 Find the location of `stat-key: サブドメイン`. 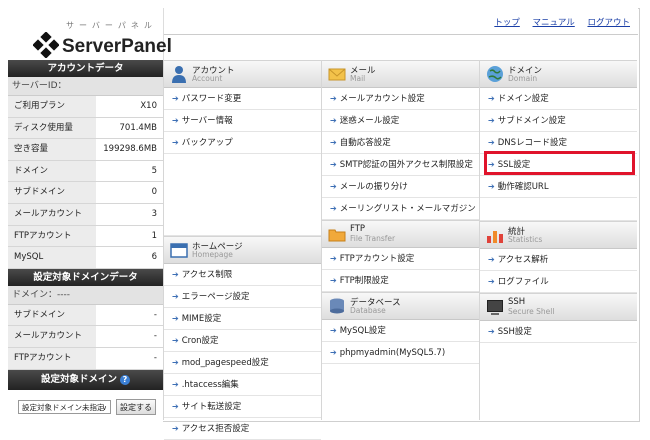

stat-key: サブドメイン is located at coordinates (52, 315).